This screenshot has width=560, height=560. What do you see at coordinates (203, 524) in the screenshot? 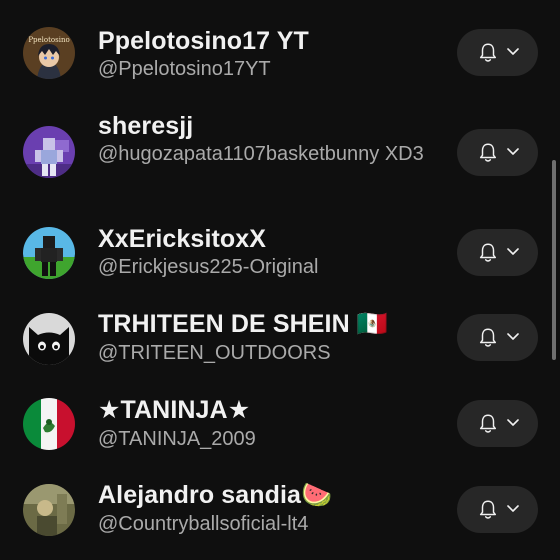
I see `channel-handle: @Countryballsoficial-lt4` at bounding box center [203, 524].